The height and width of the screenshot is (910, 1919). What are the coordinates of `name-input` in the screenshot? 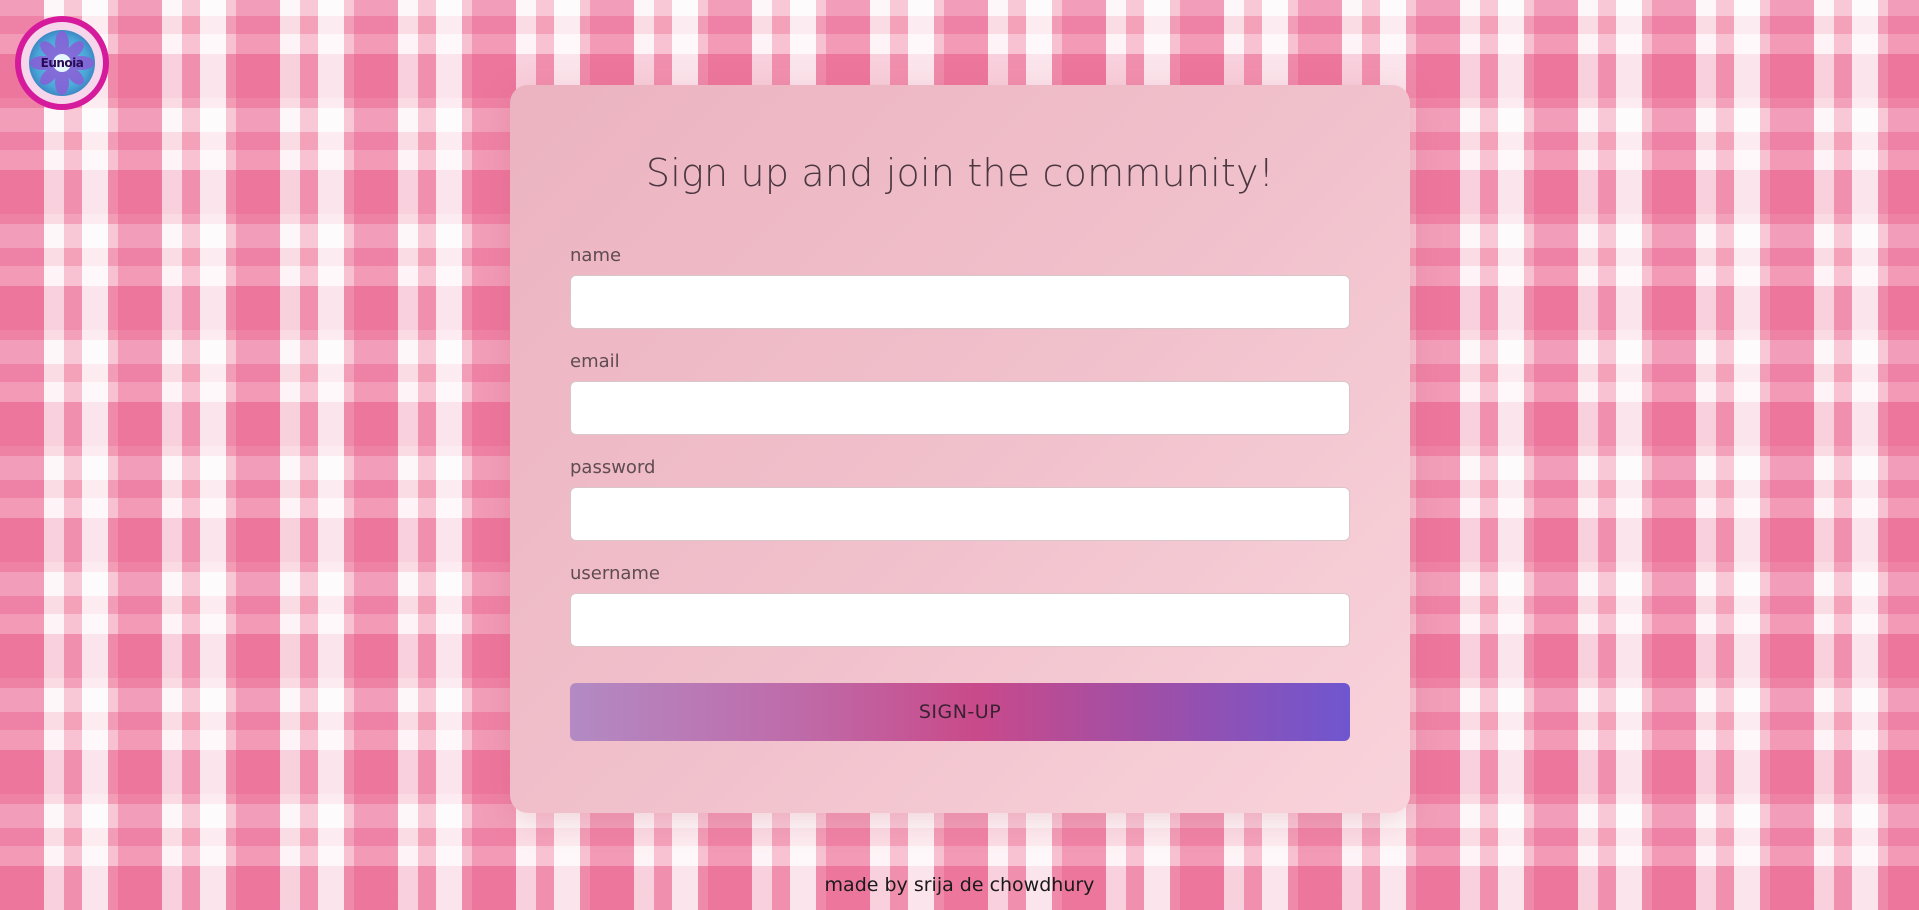 It's located at (960, 302).